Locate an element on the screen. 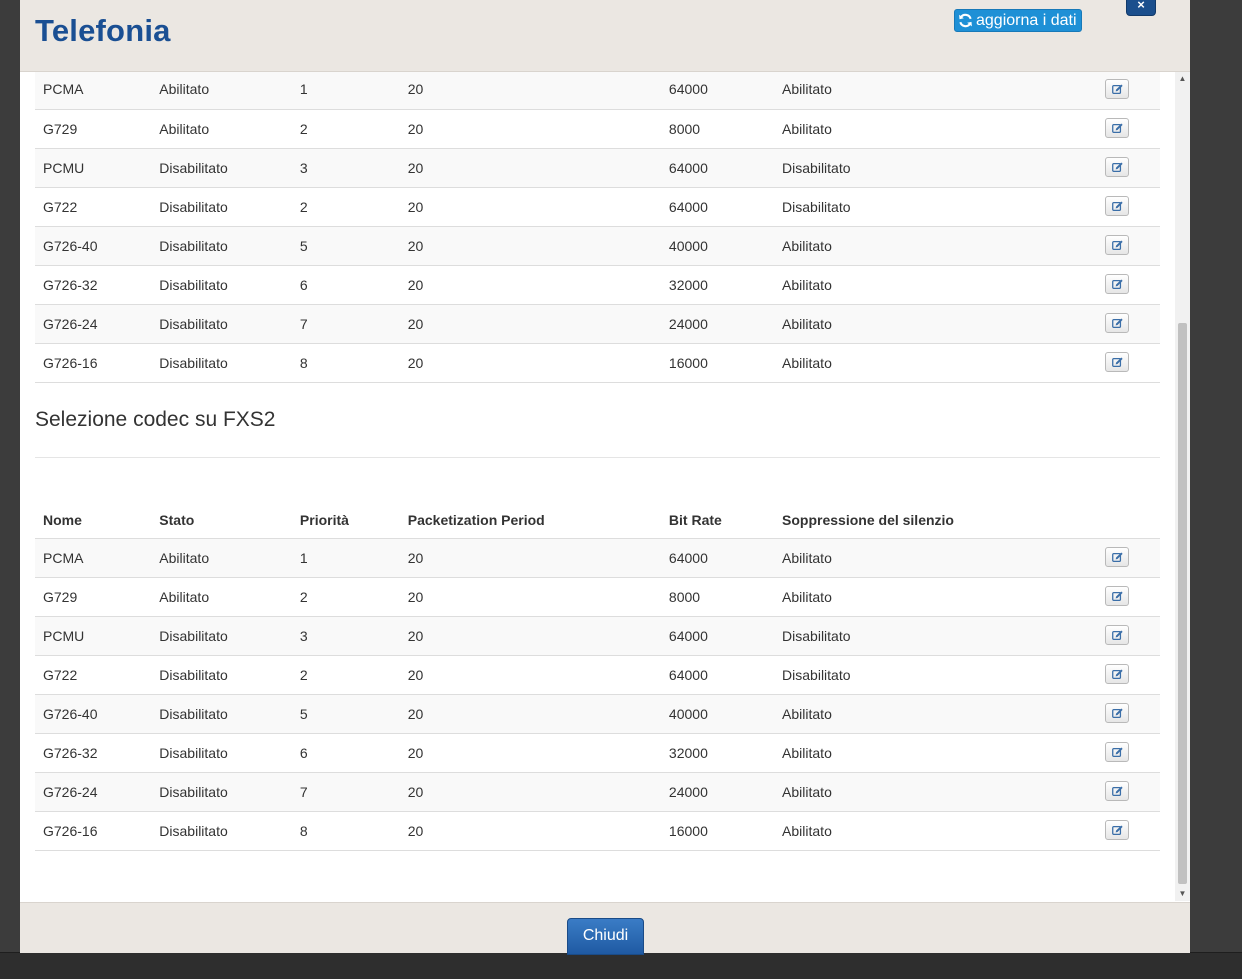 The image size is (1242, 979). cell-bitrate: 32000 is located at coordinates (688, 752).